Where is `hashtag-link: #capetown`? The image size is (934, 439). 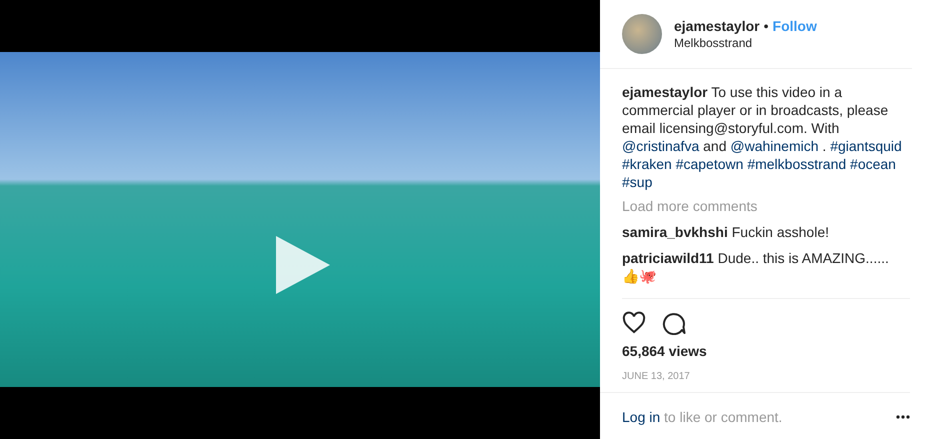 hashtag-link: #capetown is located at coordinates (710, 164).